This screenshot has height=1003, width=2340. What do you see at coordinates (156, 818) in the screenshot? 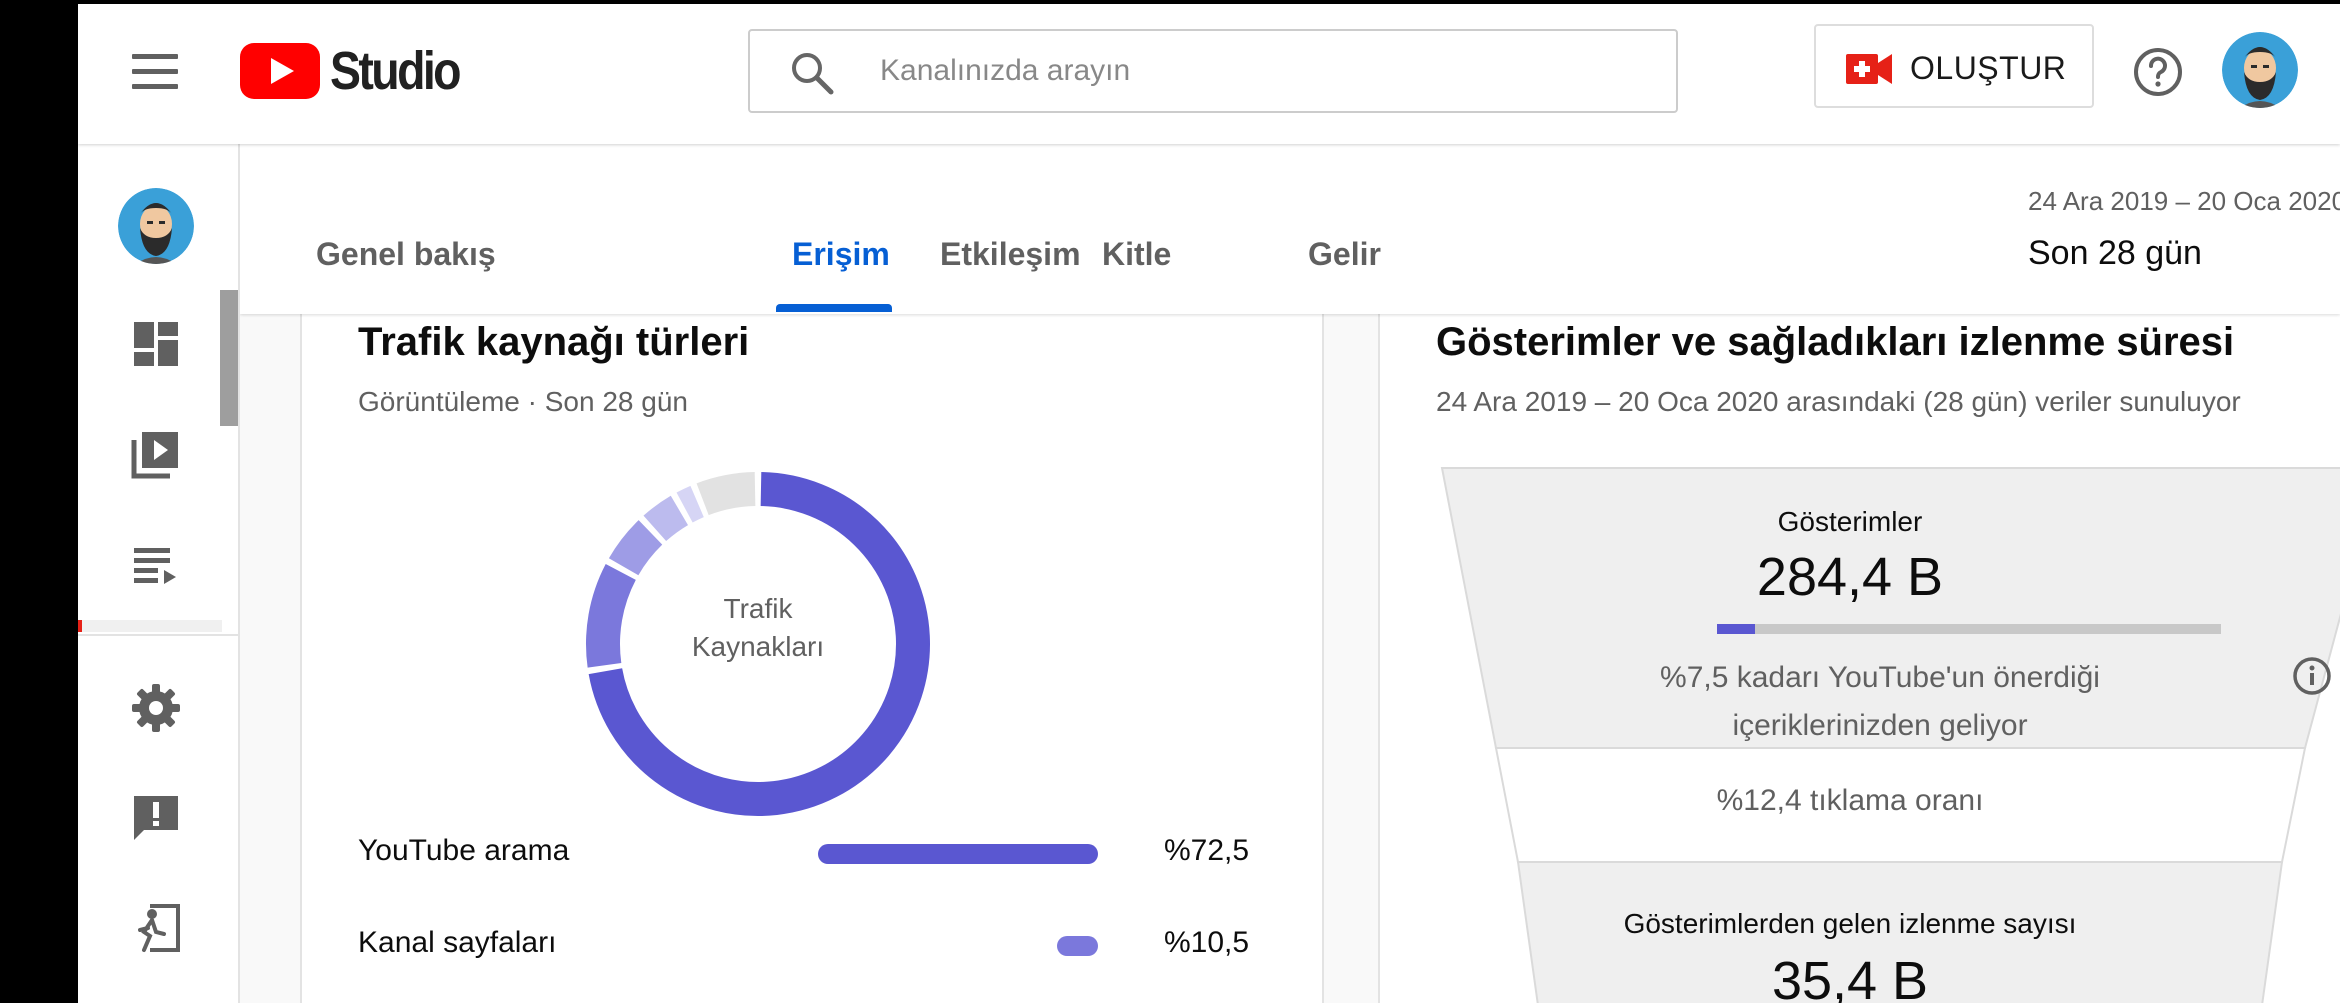
I see `feedback-icon` at bounding box center [156, 818].